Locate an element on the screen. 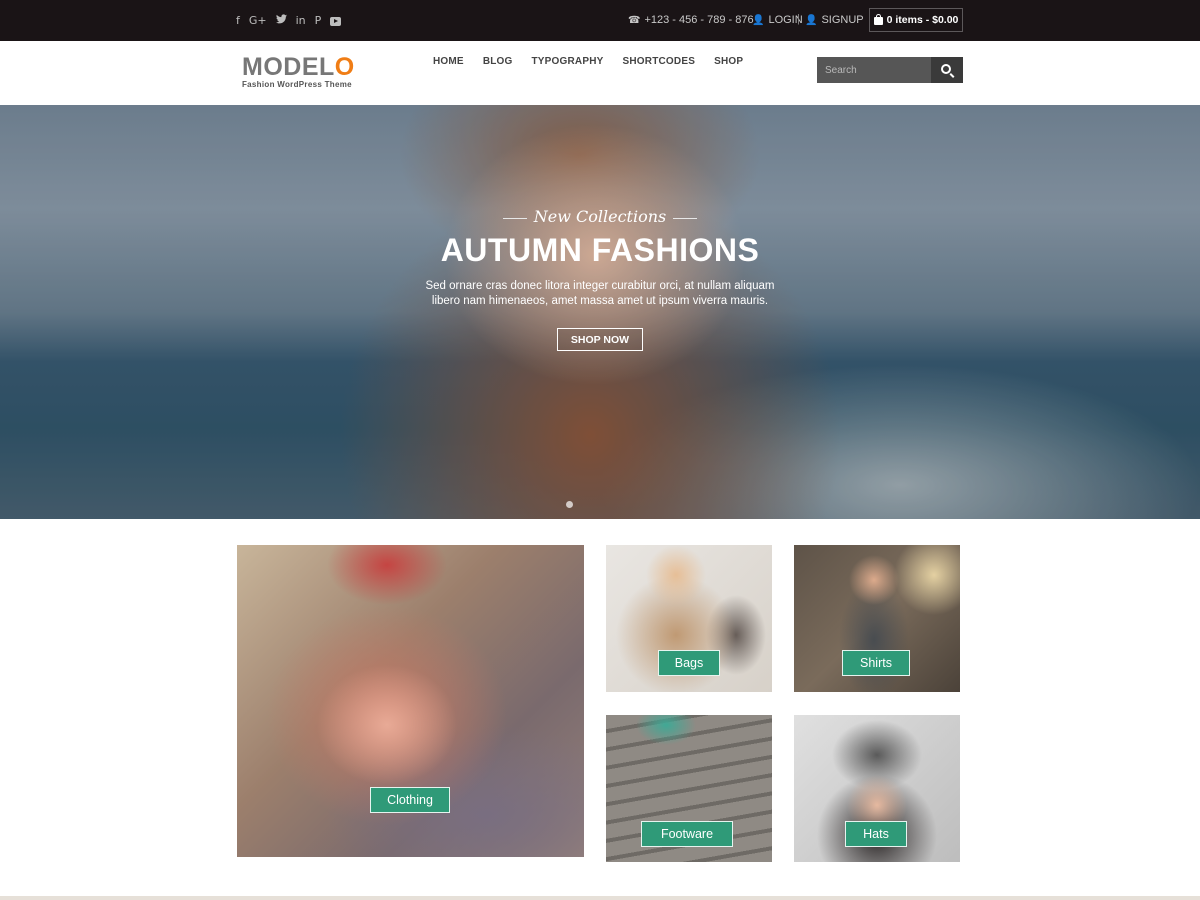 Image resolution: width=1200 pixels, height=900 pixels. logo-wordmark: MODELO is located at coordinates (298, 67).